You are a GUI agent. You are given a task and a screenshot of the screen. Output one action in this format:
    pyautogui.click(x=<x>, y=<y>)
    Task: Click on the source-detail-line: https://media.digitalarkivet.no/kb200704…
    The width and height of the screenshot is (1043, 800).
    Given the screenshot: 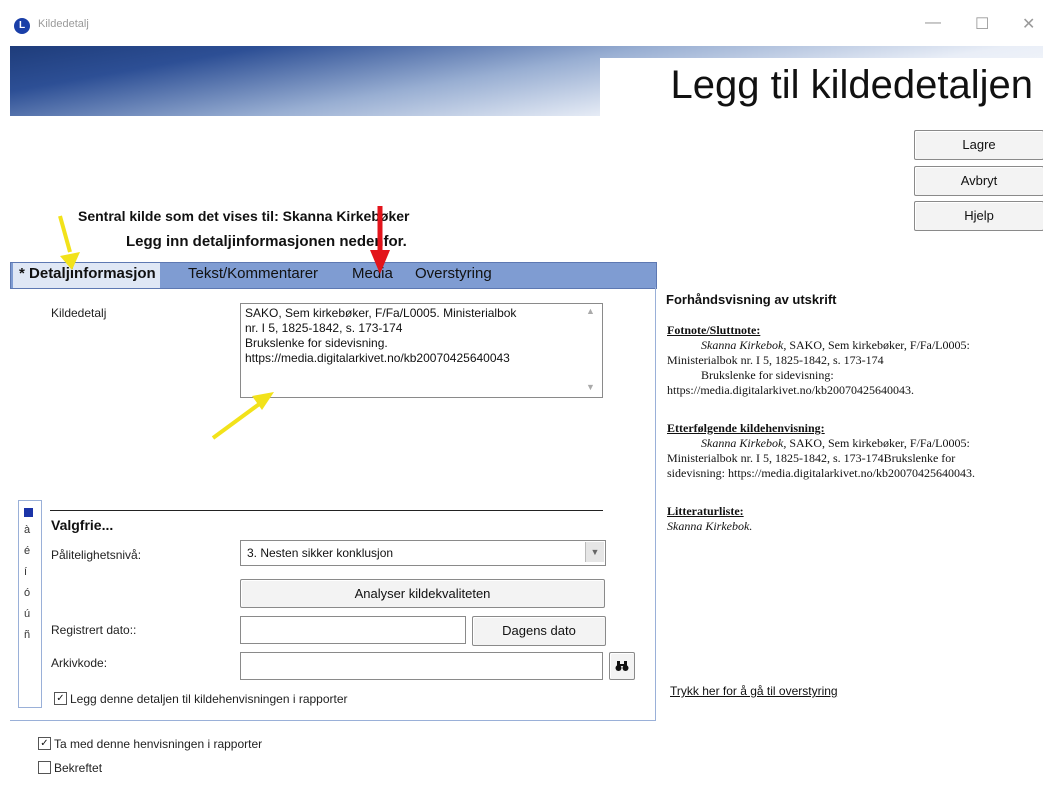 What is the action you would take?
    pyautogui.click(x=377, y=358)
    